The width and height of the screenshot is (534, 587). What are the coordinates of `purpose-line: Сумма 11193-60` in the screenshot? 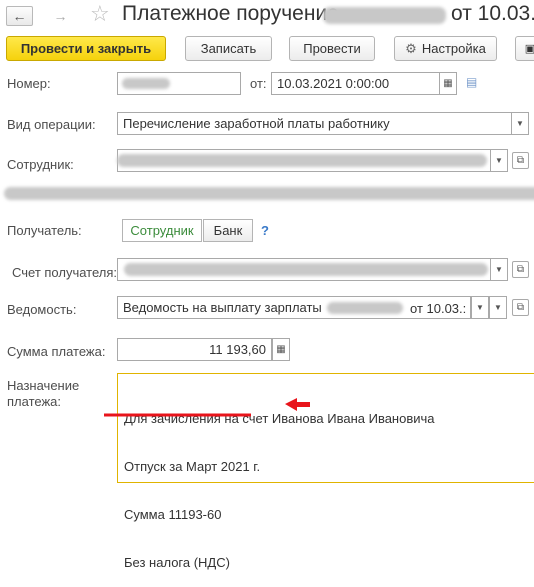 It's located at (173, 514).